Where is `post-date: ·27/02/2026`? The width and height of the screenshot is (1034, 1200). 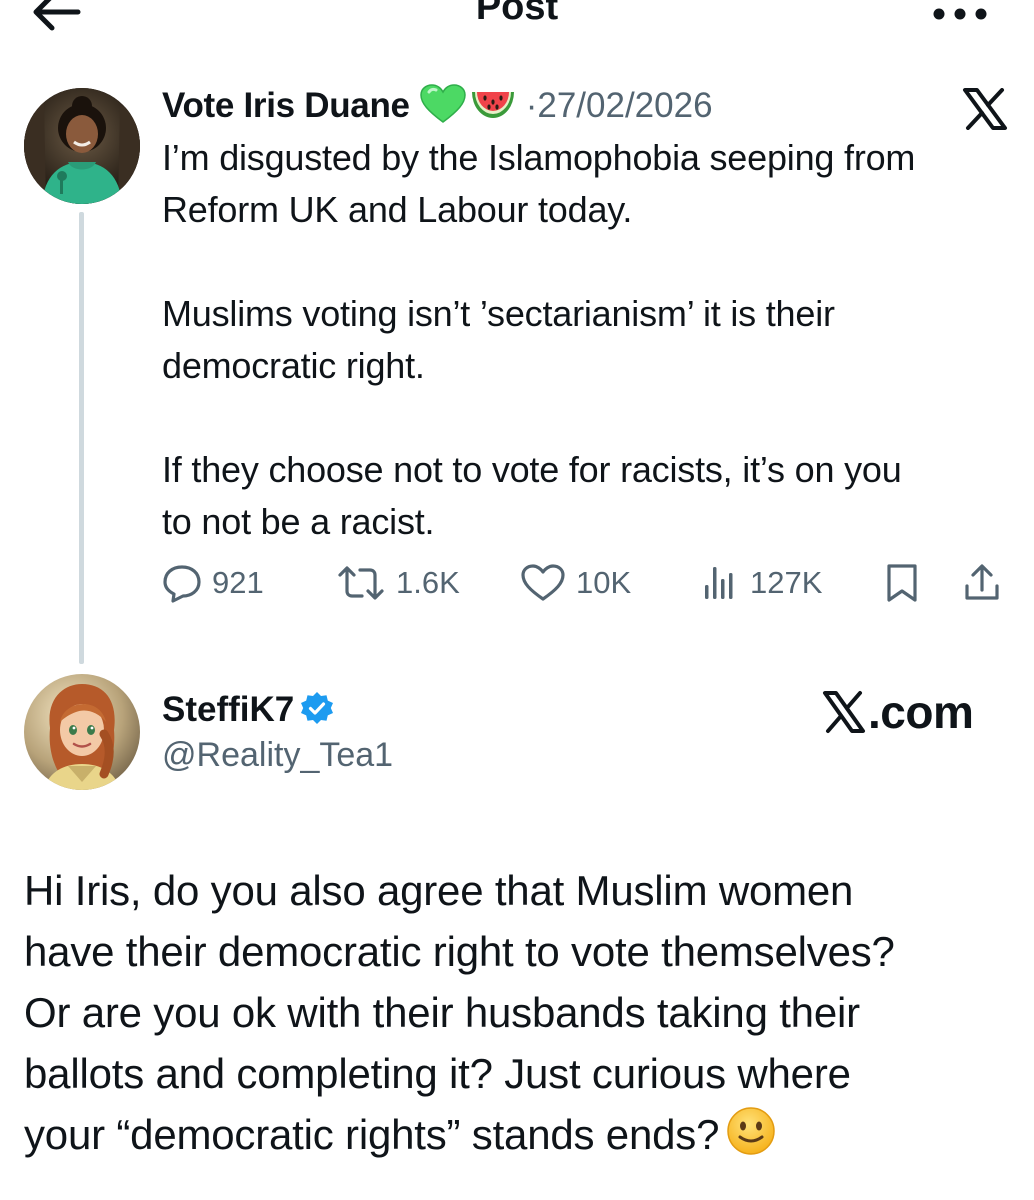 post-date: ·27/02/2026 is located at coordinates (619, 106).